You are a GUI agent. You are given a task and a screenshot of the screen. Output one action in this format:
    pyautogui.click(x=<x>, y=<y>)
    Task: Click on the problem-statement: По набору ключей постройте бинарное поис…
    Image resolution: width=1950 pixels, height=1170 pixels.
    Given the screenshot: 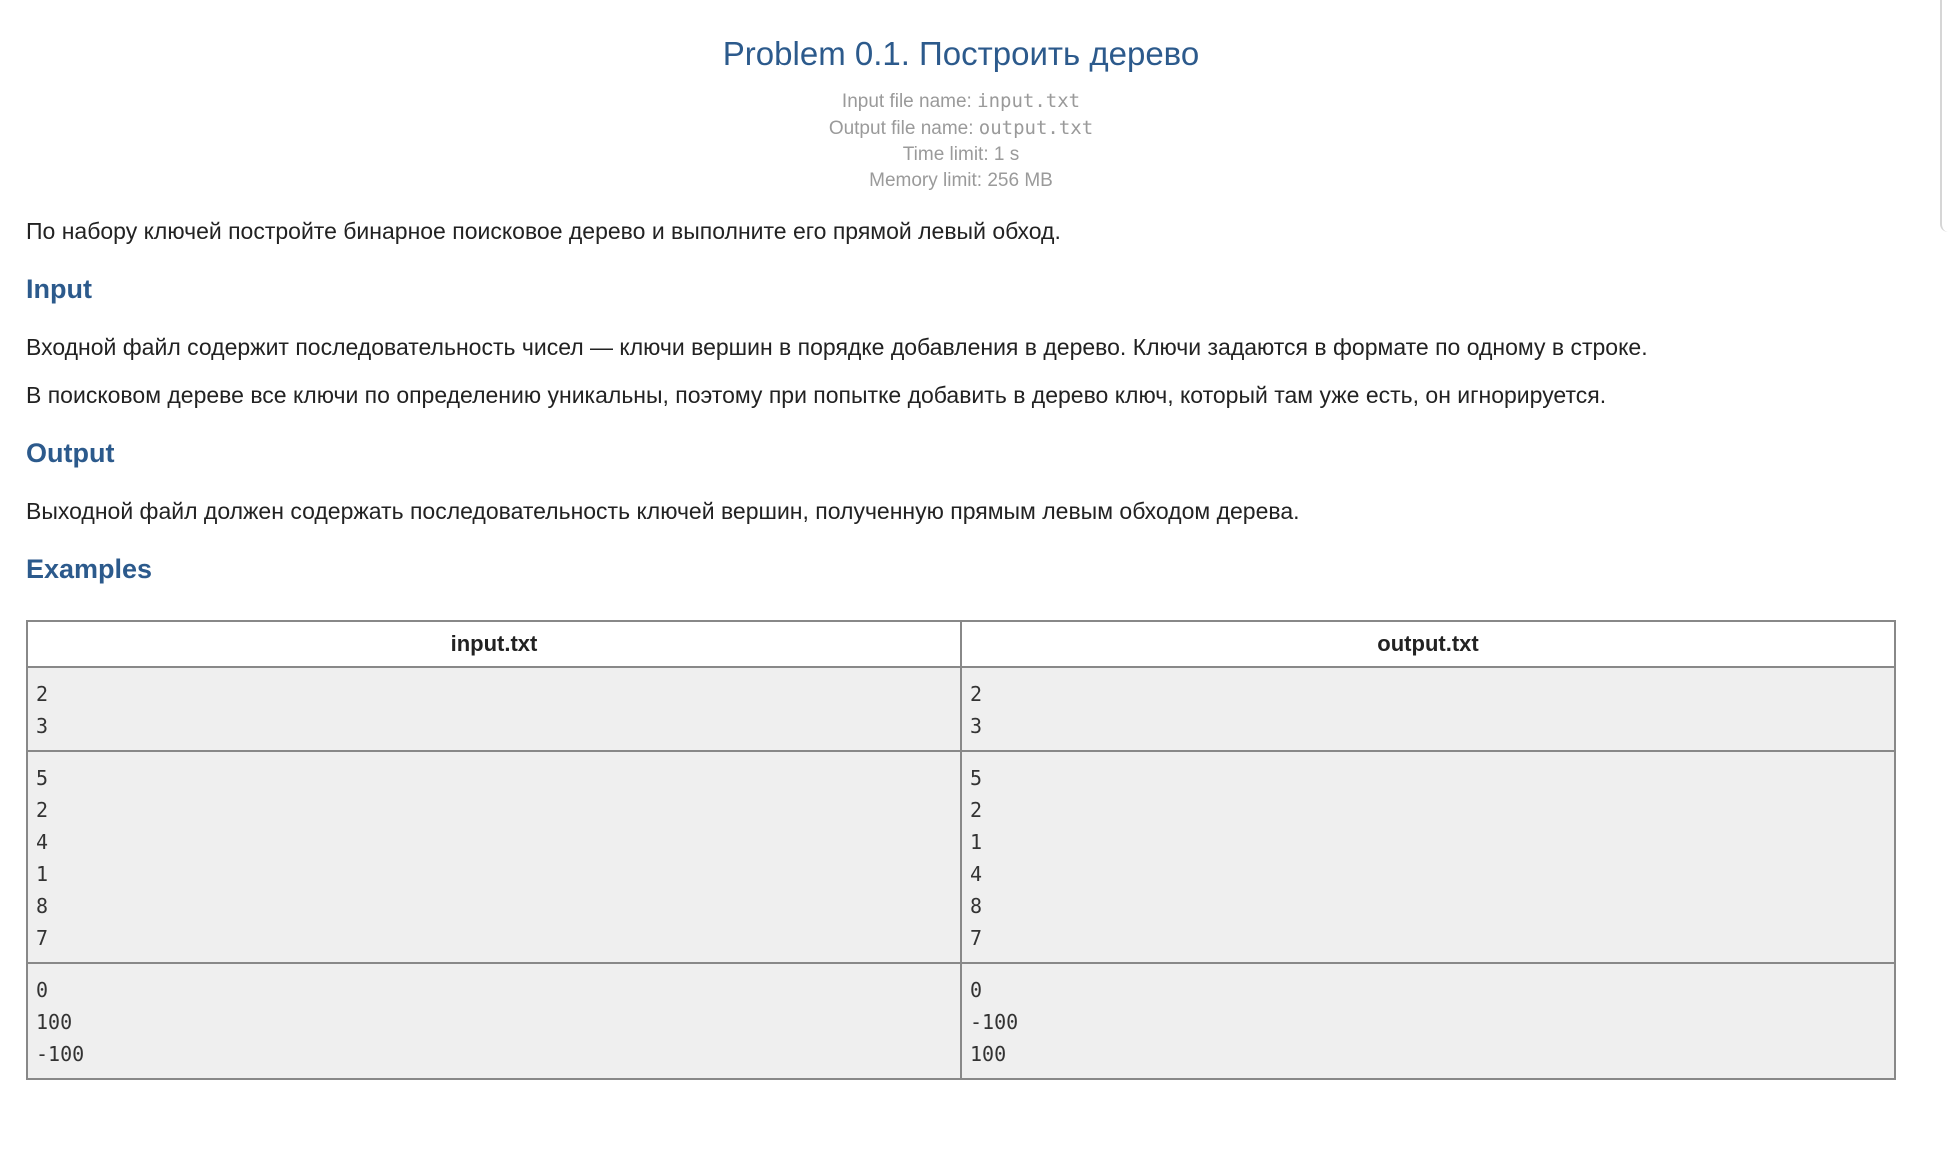 What is the action you would take?
    pyautogui.click(x=543, y=231)
    